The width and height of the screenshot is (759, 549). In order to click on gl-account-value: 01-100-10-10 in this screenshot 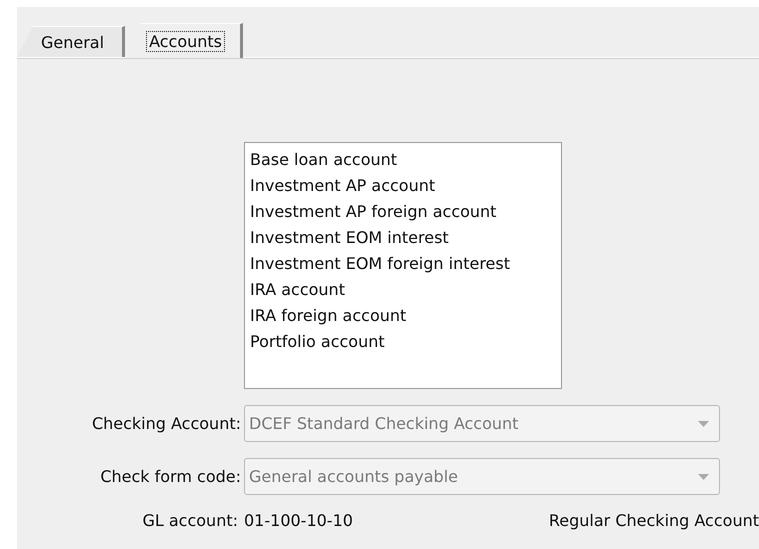, I will do `click(298, 520)`.